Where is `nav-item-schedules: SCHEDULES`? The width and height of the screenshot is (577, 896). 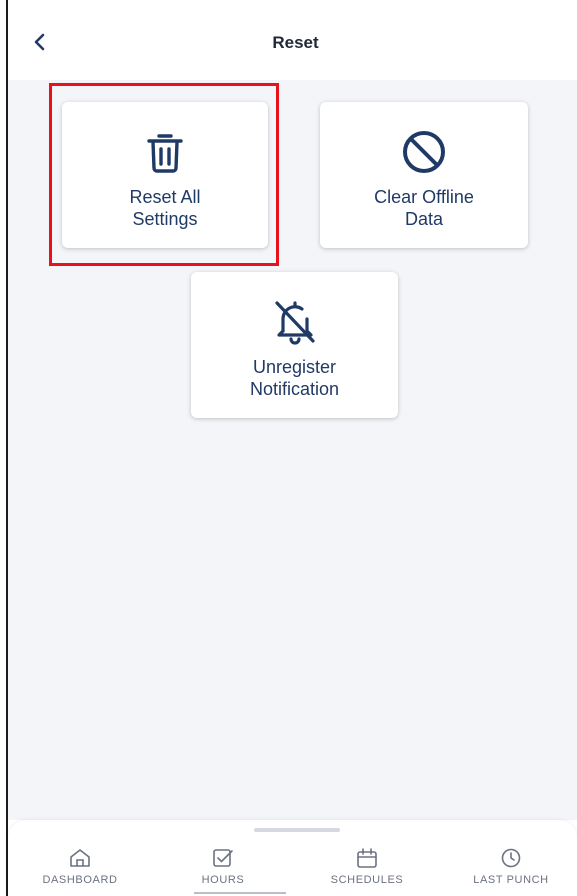 nav-item-schedules: SCHEDULES is located at coordinates (367, 867).